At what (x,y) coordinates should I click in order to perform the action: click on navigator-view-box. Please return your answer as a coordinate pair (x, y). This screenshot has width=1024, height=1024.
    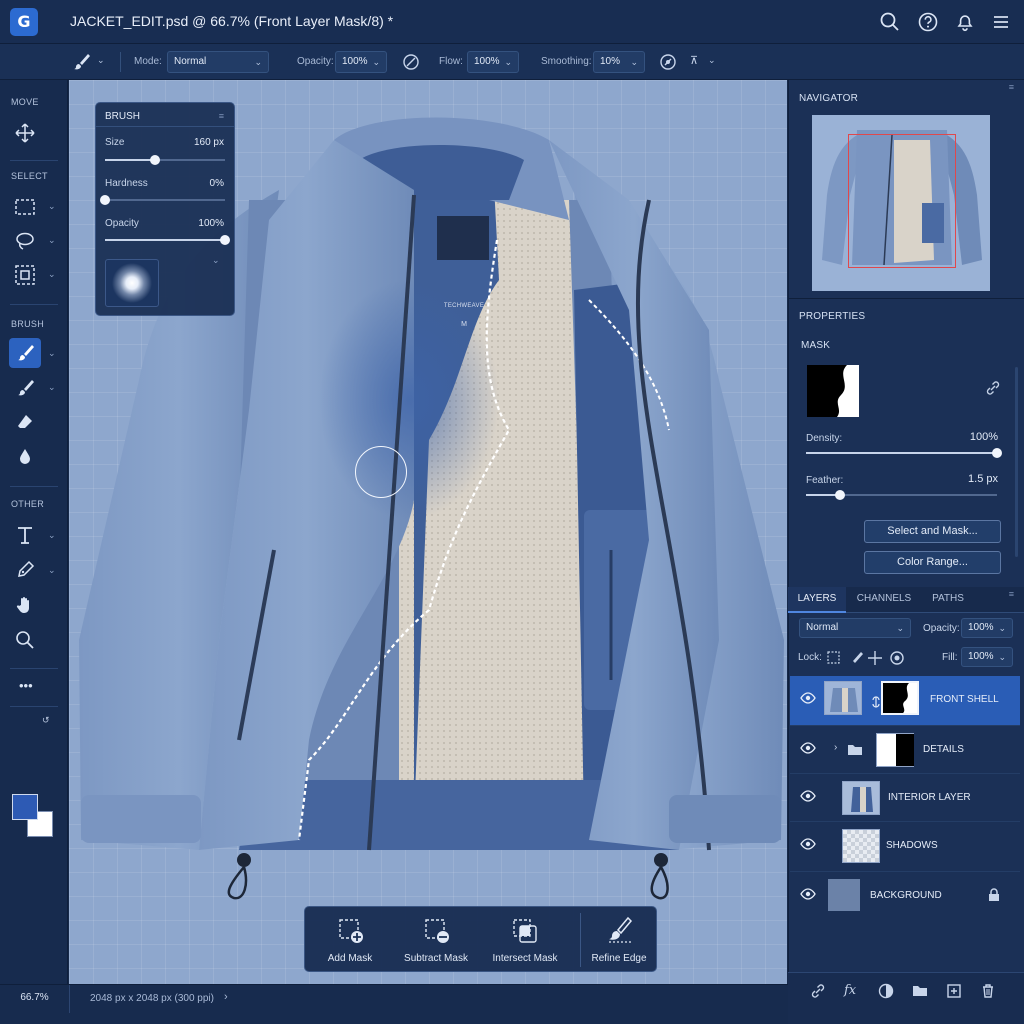
    Looking at the image, I should click on (902, 201).